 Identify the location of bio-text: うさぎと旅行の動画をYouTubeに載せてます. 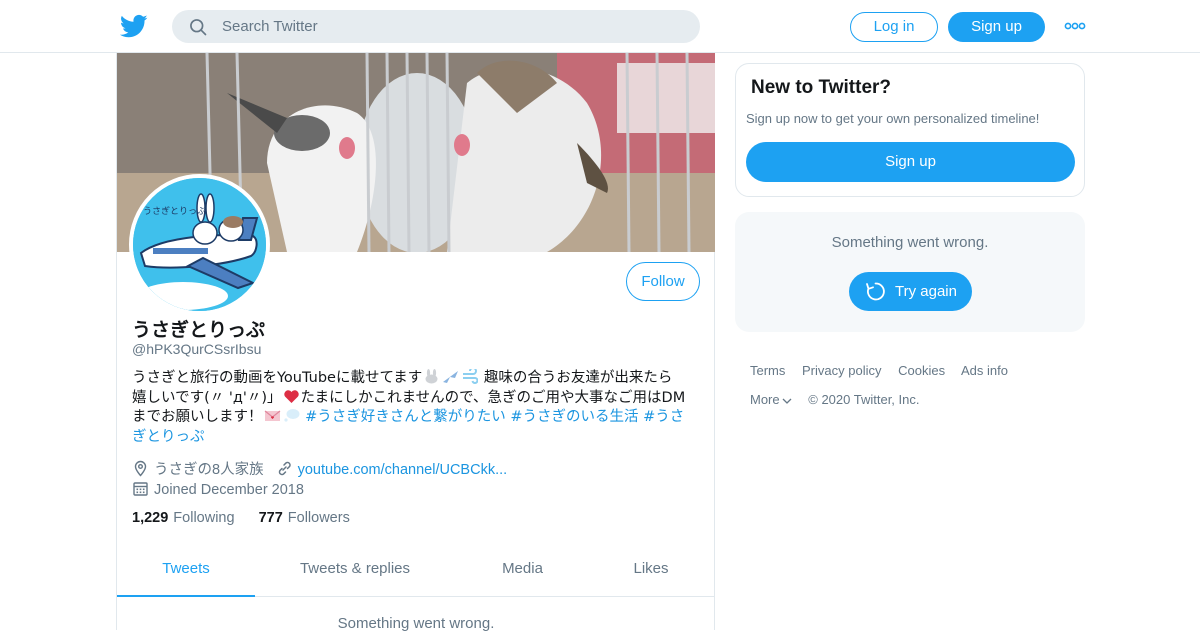
(277, 378).